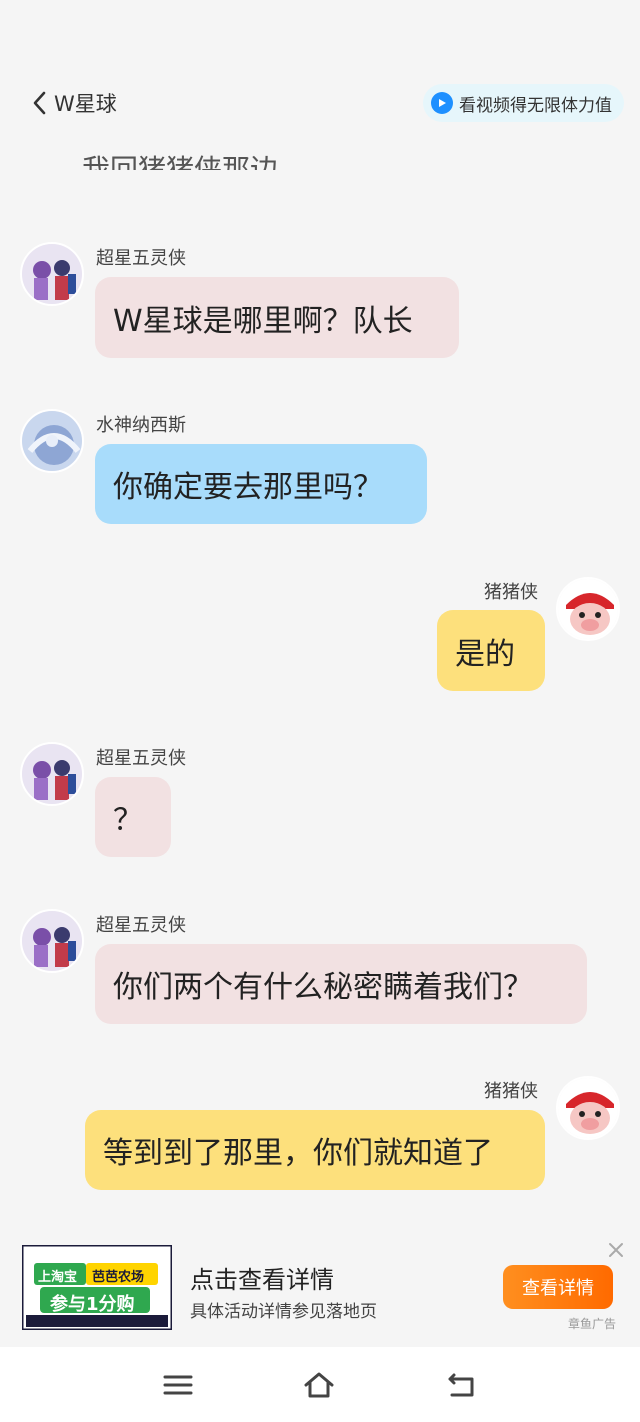 The height and width of the screenshot is (1422, 640). Describe the element at coordinates (141, 425) in the screenshot. I see `sender-name: 水神纳西斯` at that location.